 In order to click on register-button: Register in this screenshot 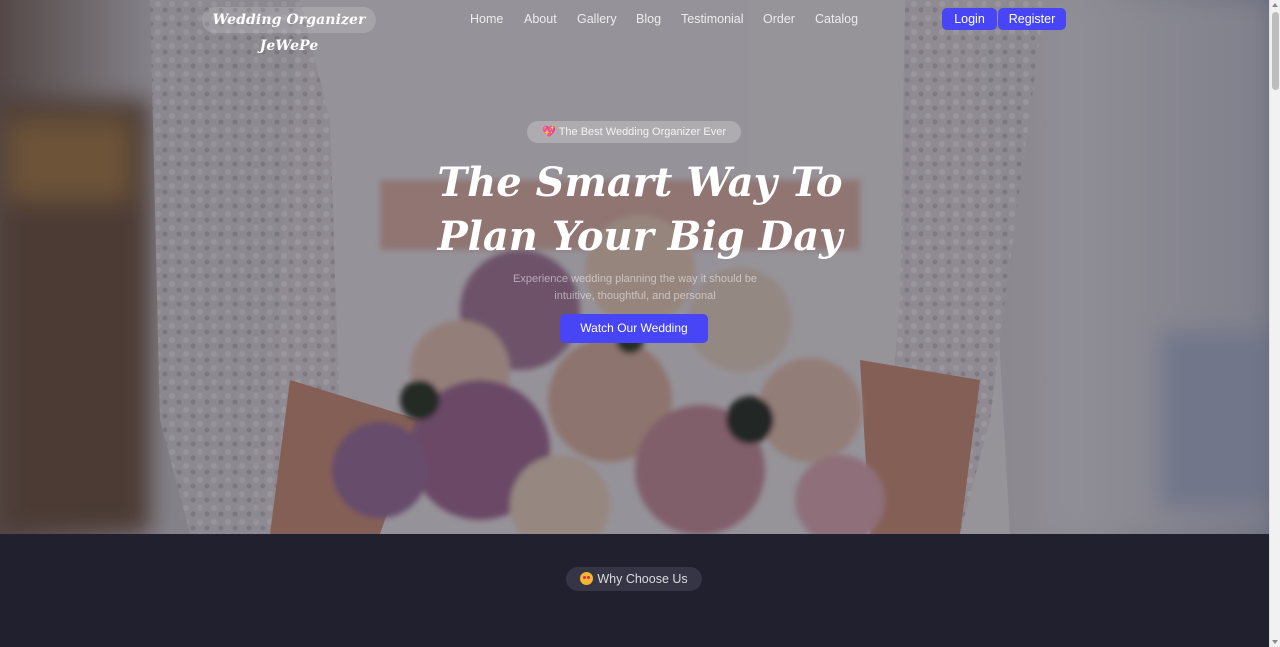, I will do `click(1032, 19)`.